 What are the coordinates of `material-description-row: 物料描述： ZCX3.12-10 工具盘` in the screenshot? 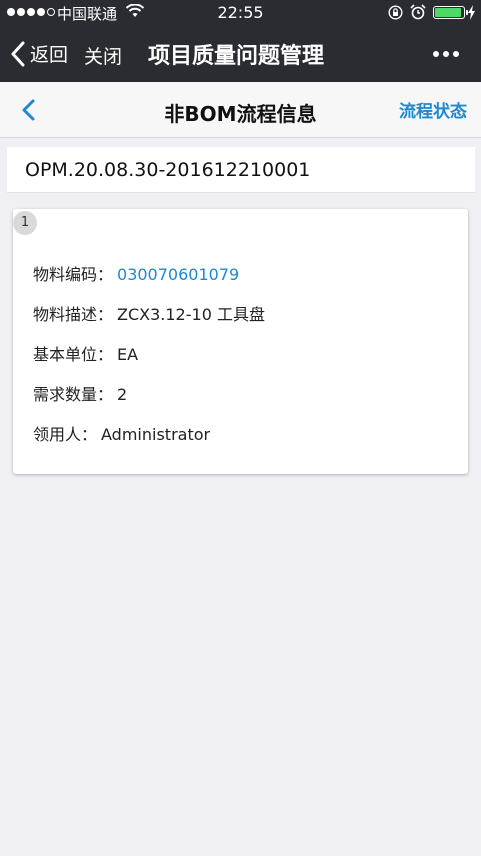 It's located at (149, 313).